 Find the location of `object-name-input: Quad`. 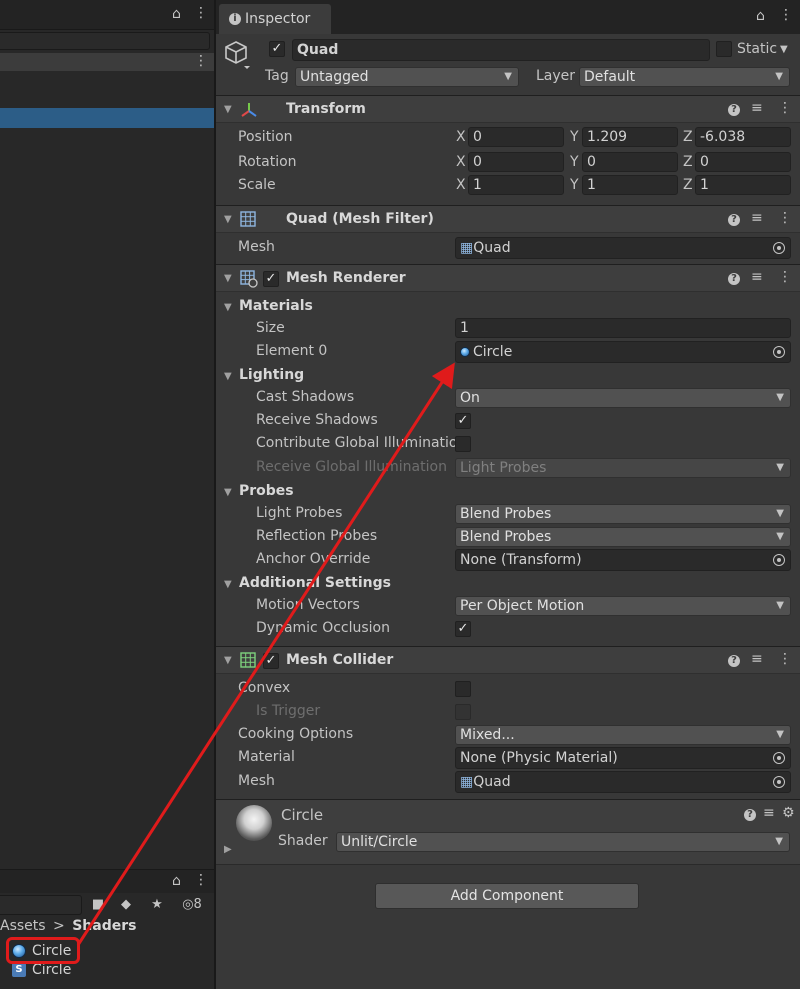

object-name-input: Quad is located at coordinates (501, 50).